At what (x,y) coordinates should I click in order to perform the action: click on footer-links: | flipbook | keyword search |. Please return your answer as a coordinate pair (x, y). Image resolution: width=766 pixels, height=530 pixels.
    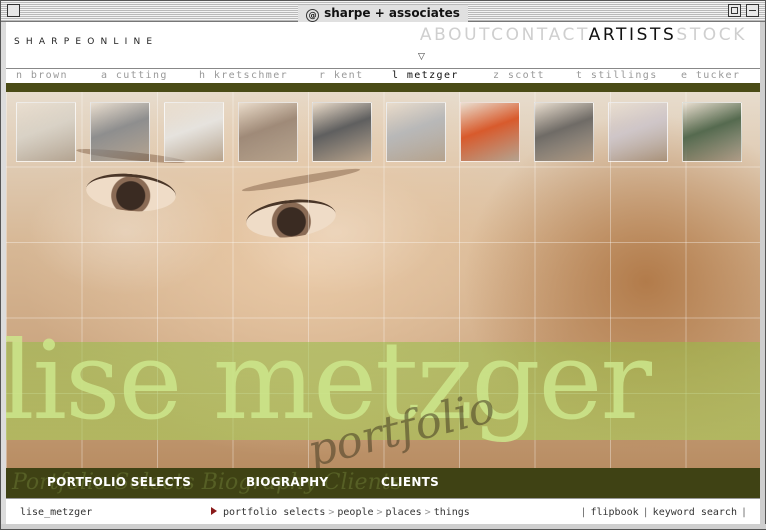
    Looking at the image, I should click on (663, 512).